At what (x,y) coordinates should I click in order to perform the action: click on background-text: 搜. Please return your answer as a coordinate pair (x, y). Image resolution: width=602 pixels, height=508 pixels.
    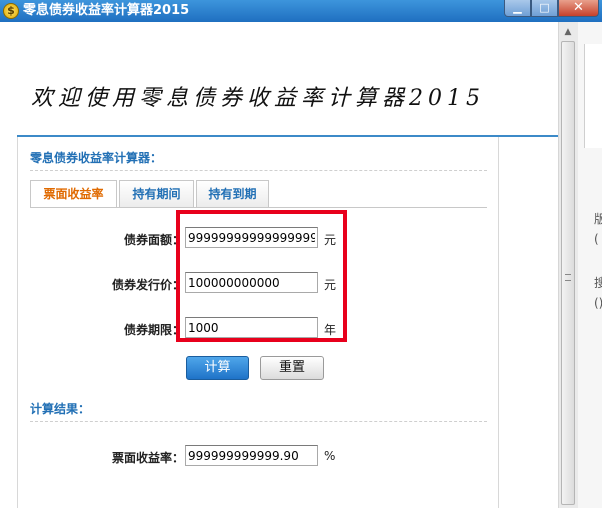
    Looking at the image, I should click on (598, 283).